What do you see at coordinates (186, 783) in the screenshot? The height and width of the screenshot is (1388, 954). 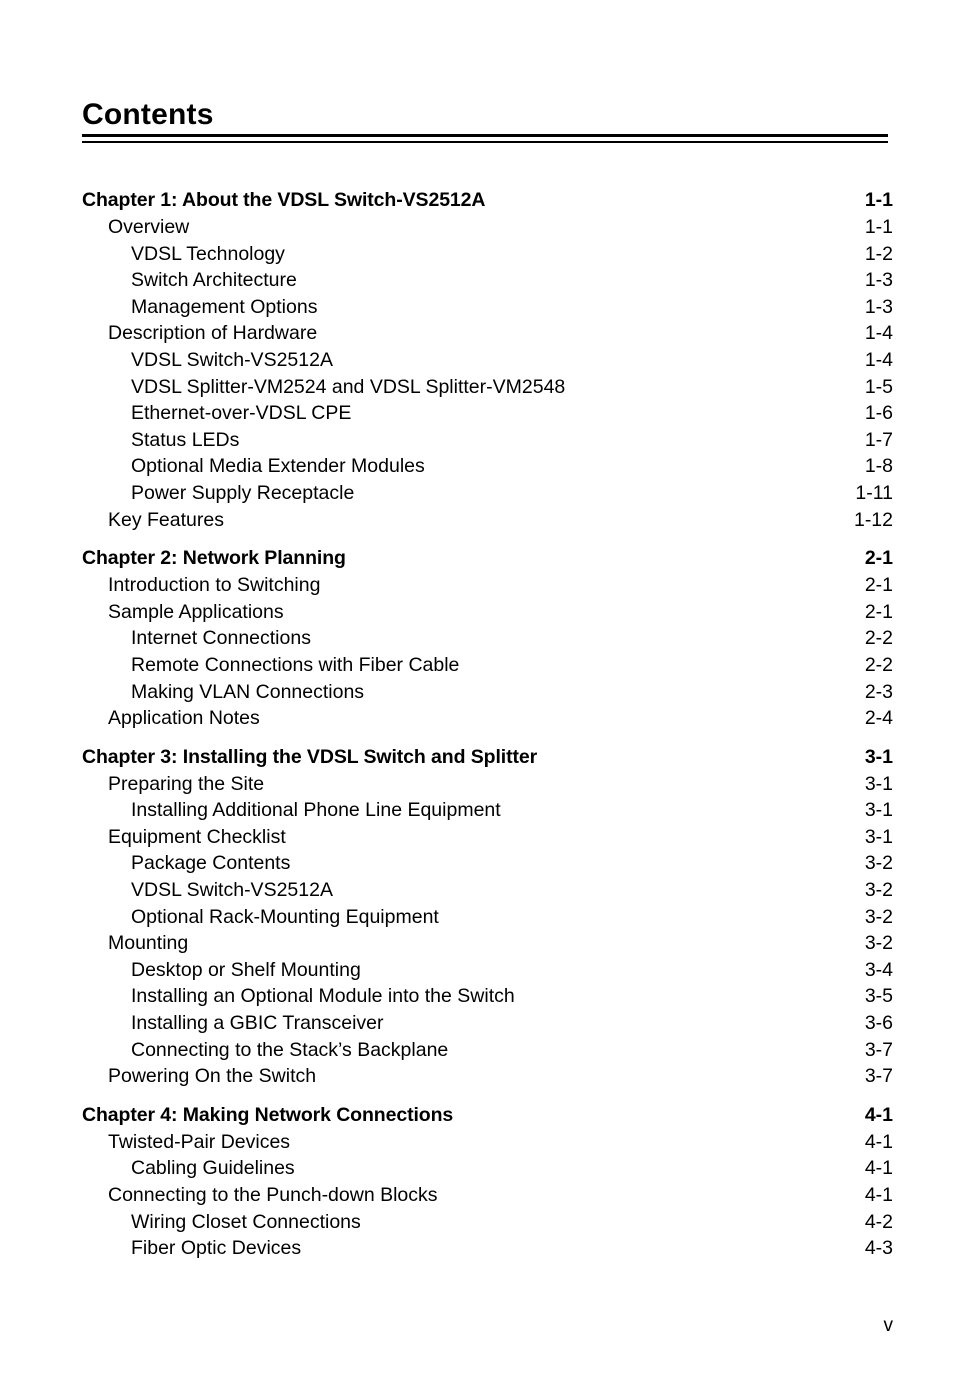 I see `toc-entry-label: Preparing the Site` at bounding box center [186, 783].